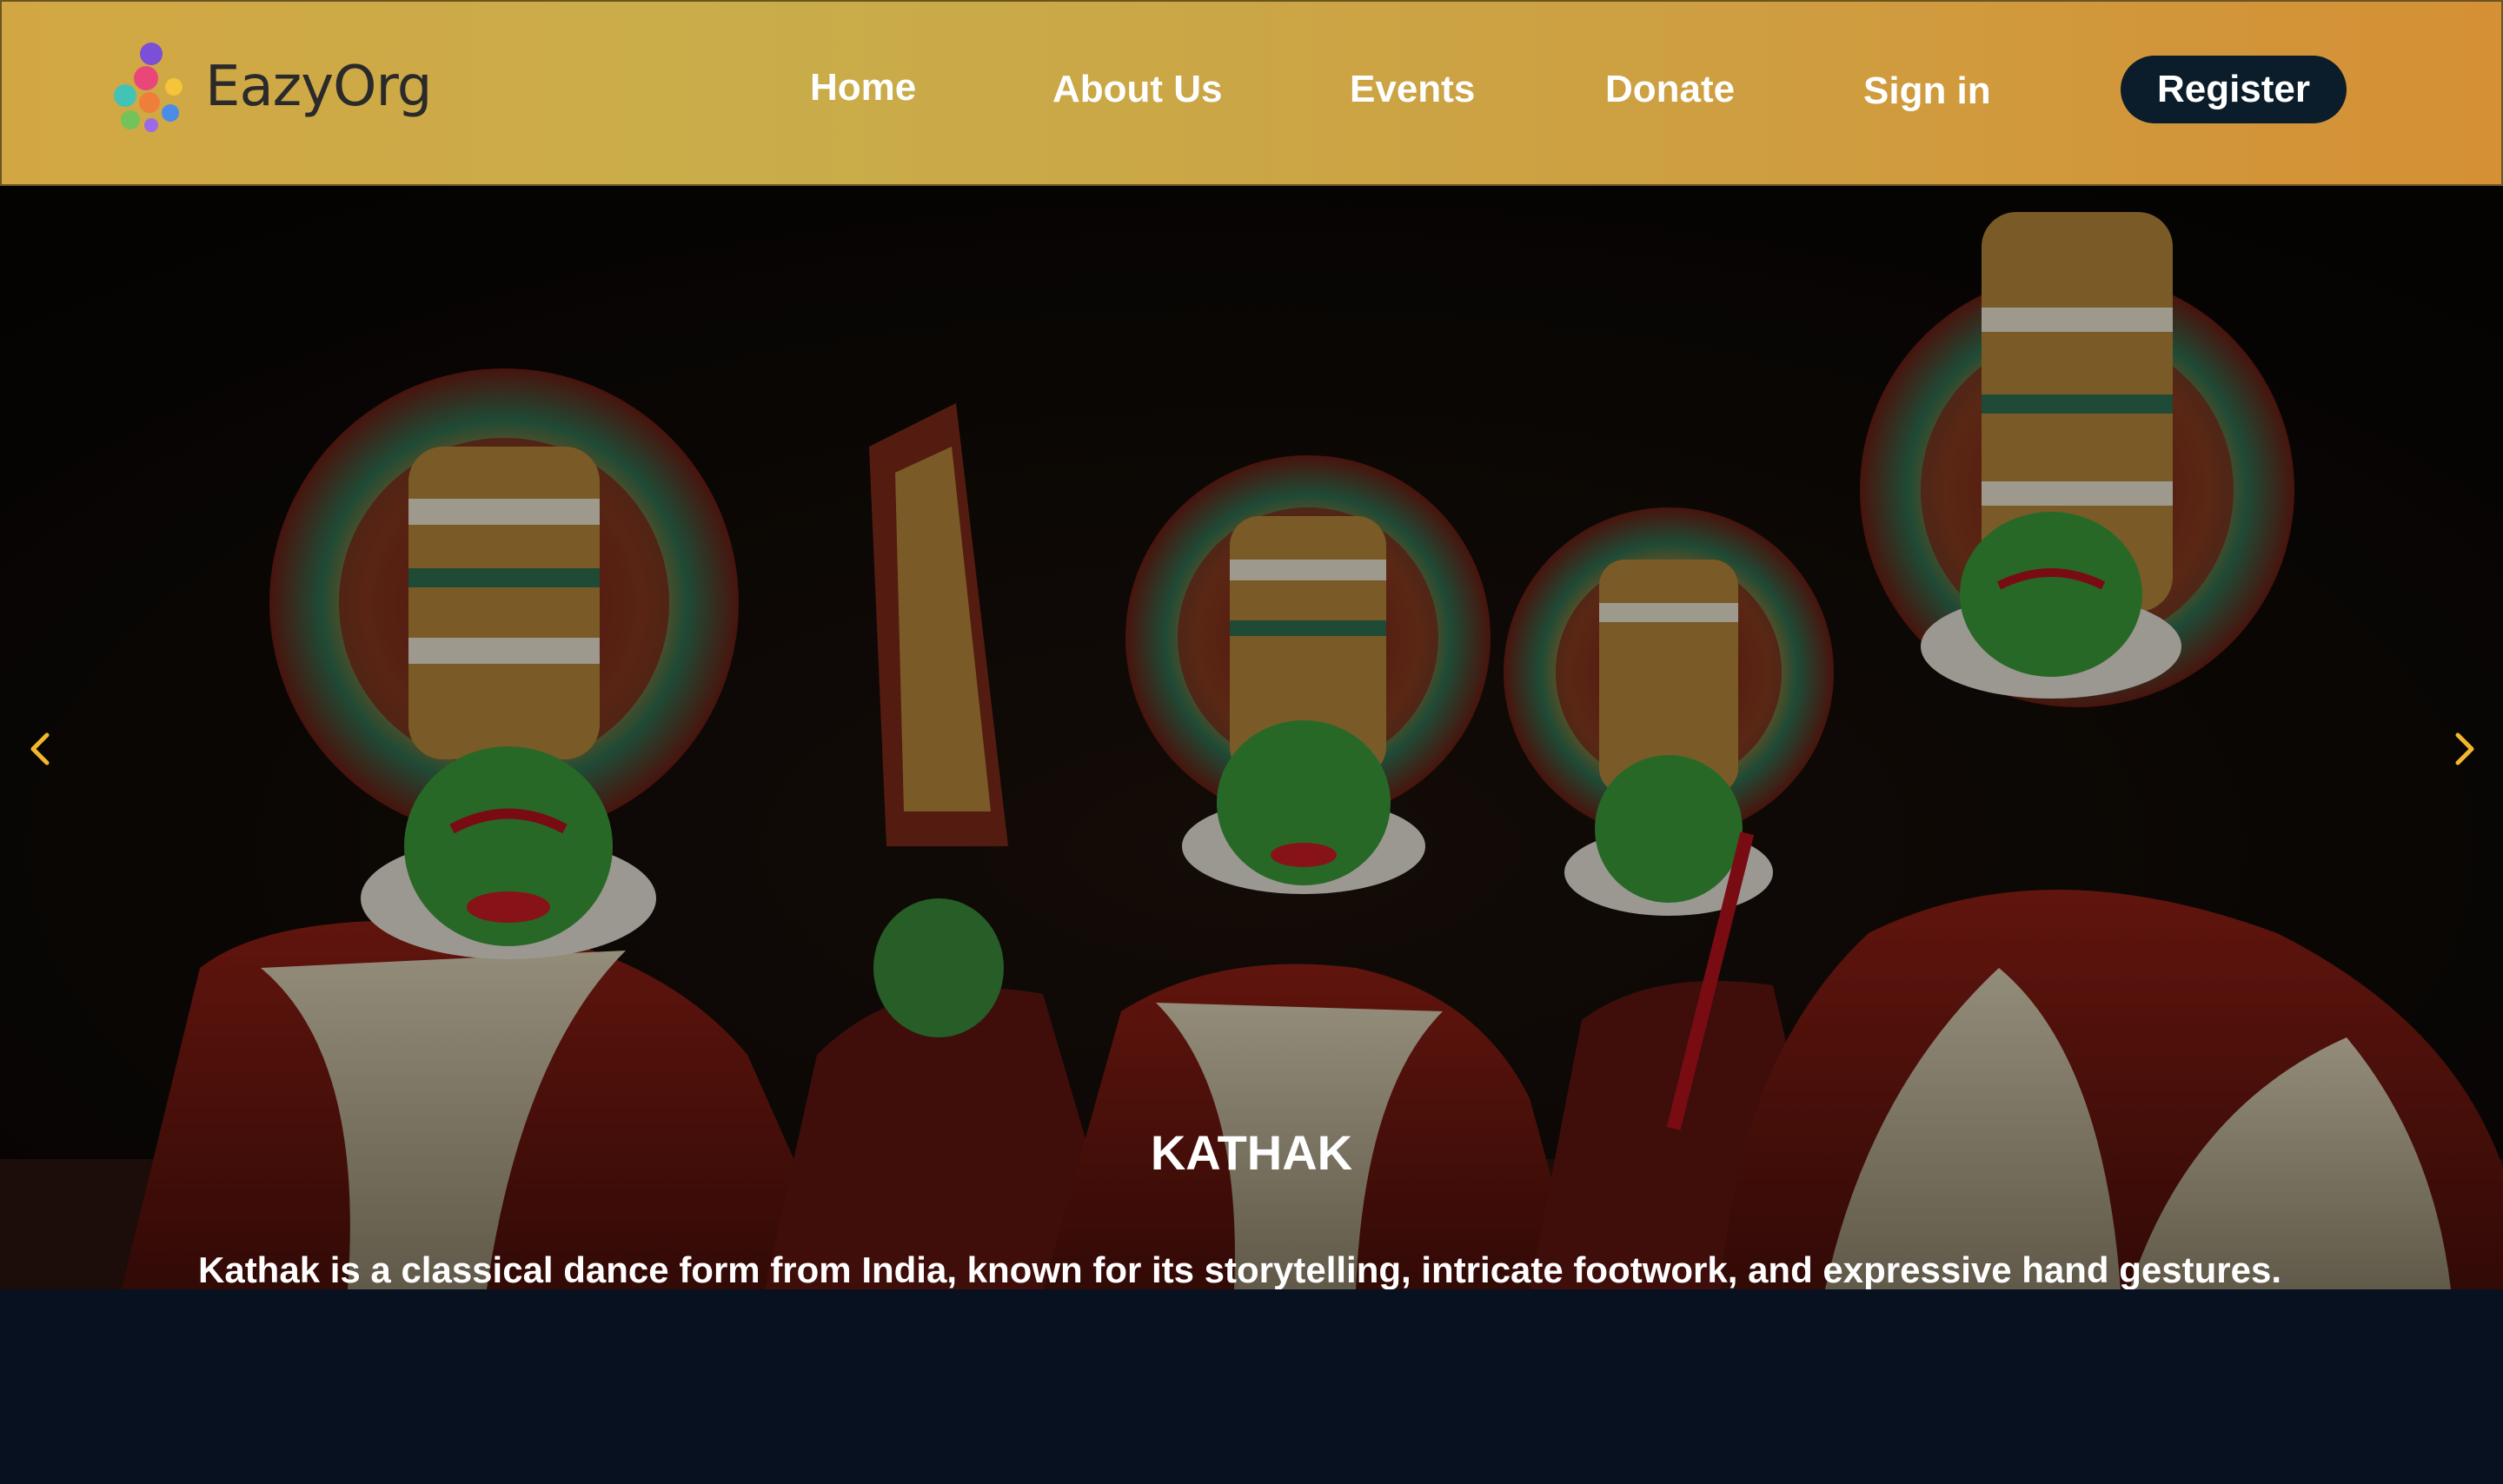 The width and height of the screenshot is (2503, 1484). Describe the element at coordinates (318, 87) in the screenshot. I see `brand-name: EazyOrg` at that location.